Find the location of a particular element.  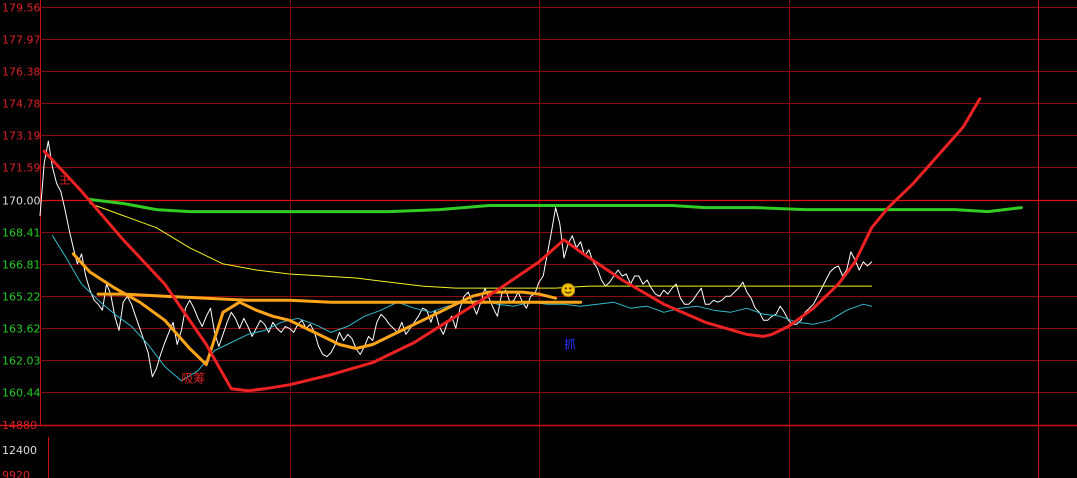

price-tick-label: 170.00 is located at coordinates (21, 201).